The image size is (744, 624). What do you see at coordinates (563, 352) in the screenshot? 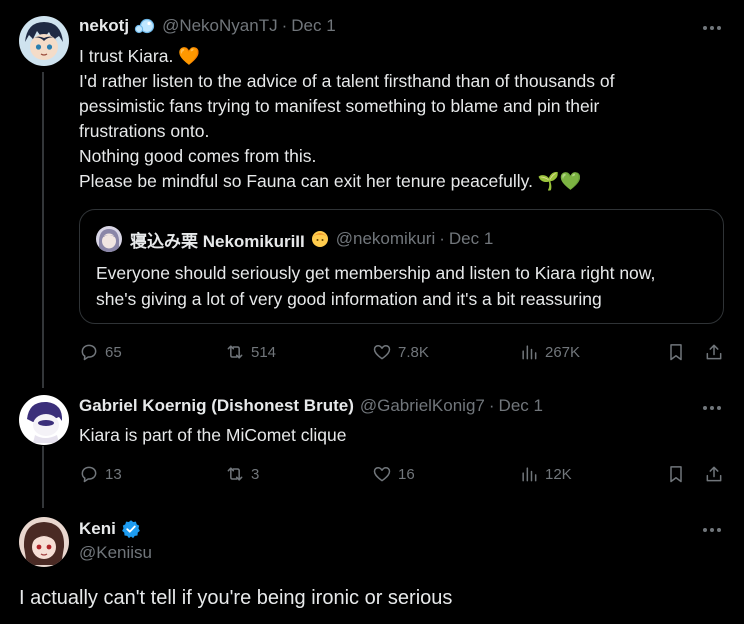
I see `views-count: 267K` at bounding box center [563, 352].